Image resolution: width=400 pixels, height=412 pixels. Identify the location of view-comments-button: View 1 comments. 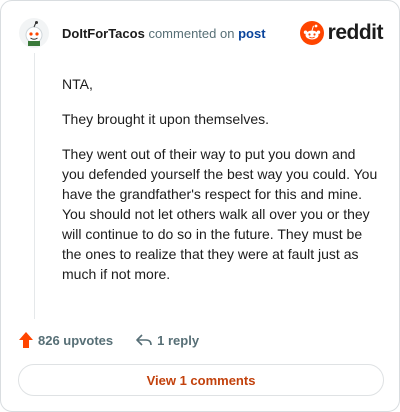
(201, 380).